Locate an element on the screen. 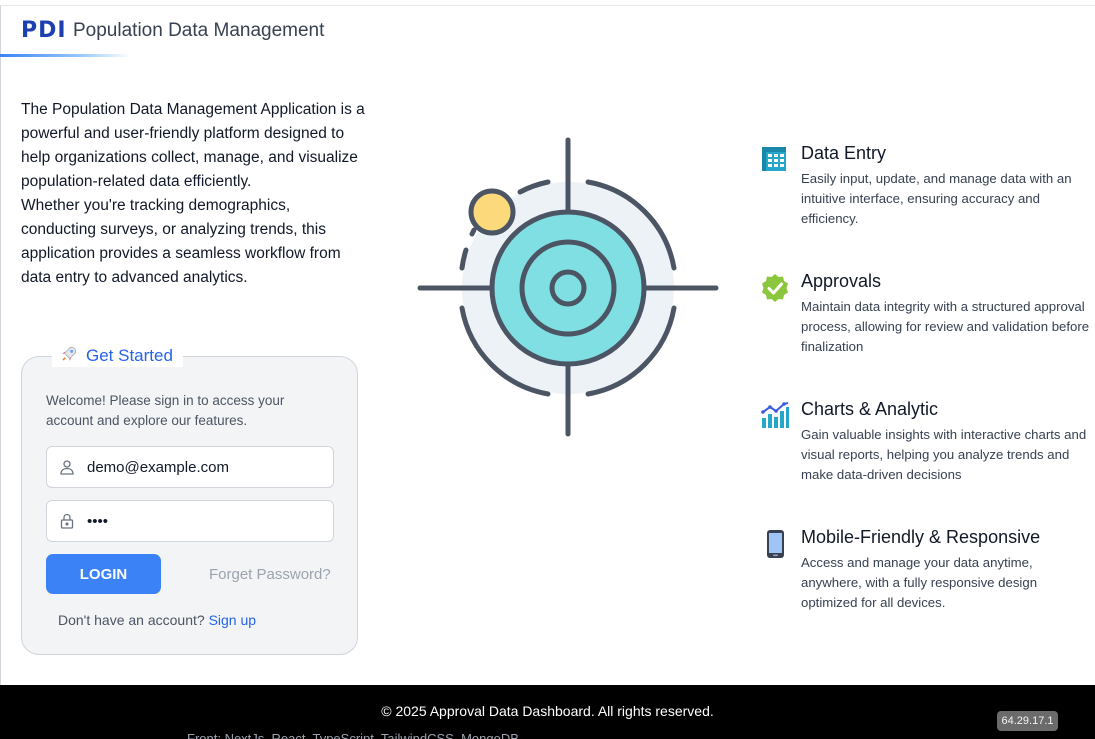 This screenshot has width=1095, height=739. rocket-icon is located at coordinates (69, 356).